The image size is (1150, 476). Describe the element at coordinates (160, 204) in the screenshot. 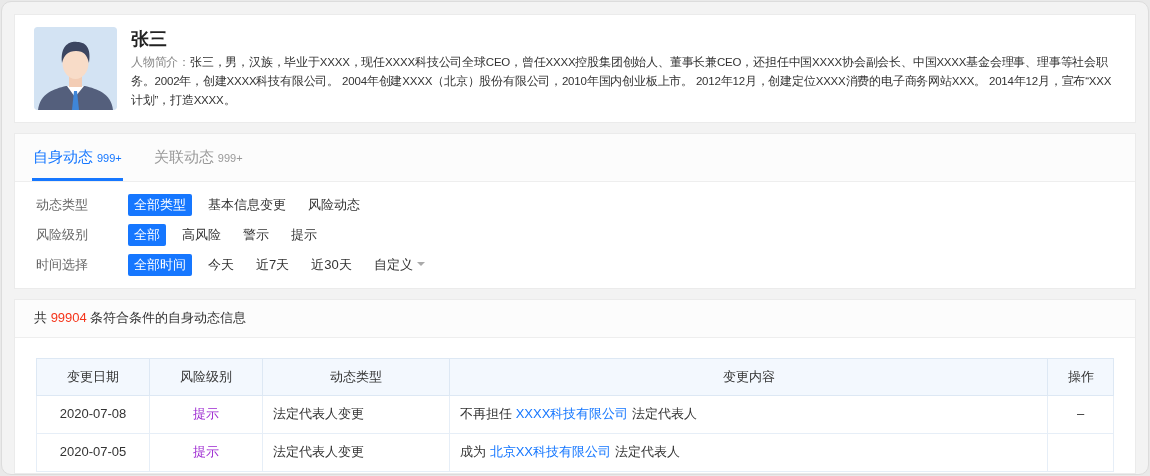

I see `filter-option: 全部类型` at that location.